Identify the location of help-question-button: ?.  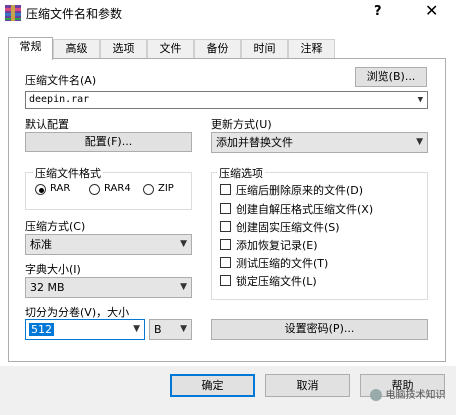
(378, 11).